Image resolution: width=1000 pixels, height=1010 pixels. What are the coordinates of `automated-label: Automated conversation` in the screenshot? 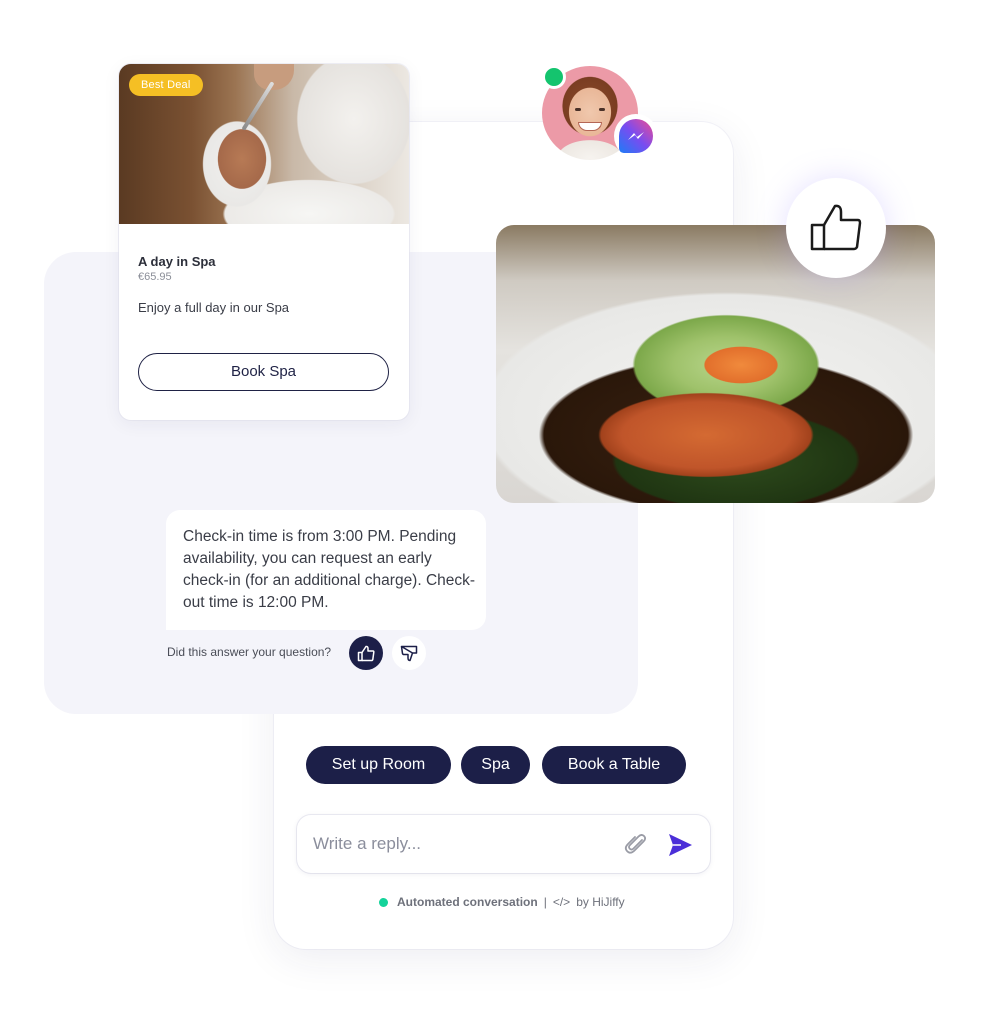 It's located at (467, 902).